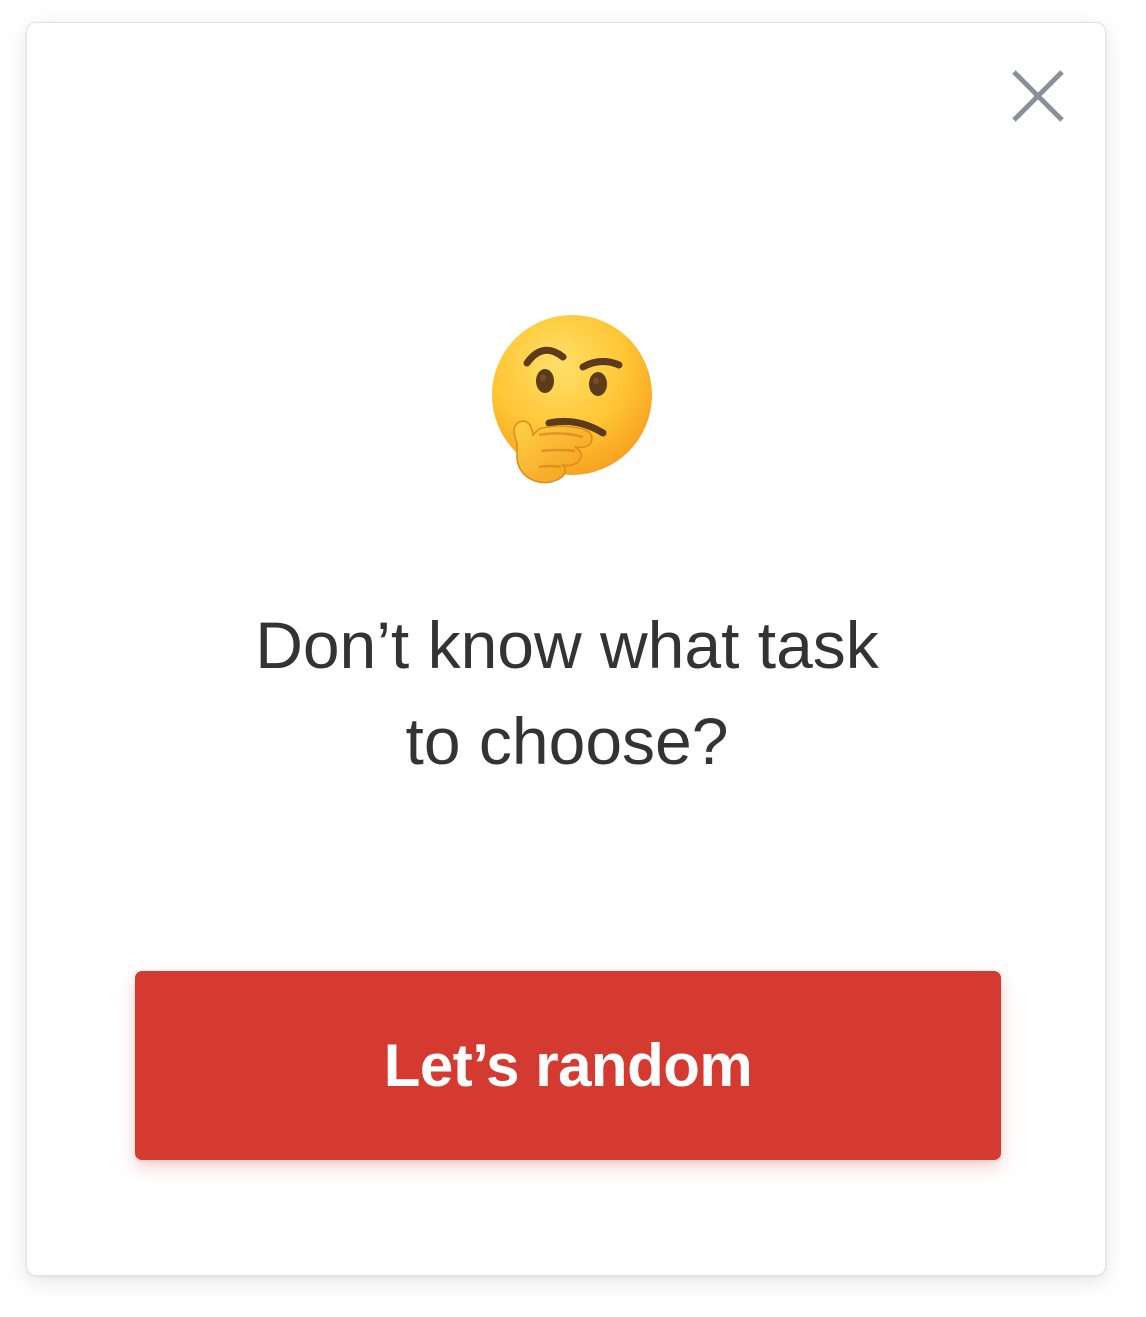 The height and width of the screenshot is (1317, 1146). Describe the element at coordinates (567, 693) in the screenshot. I see `prompt-message: Don’t know what task to choose?` at that location.